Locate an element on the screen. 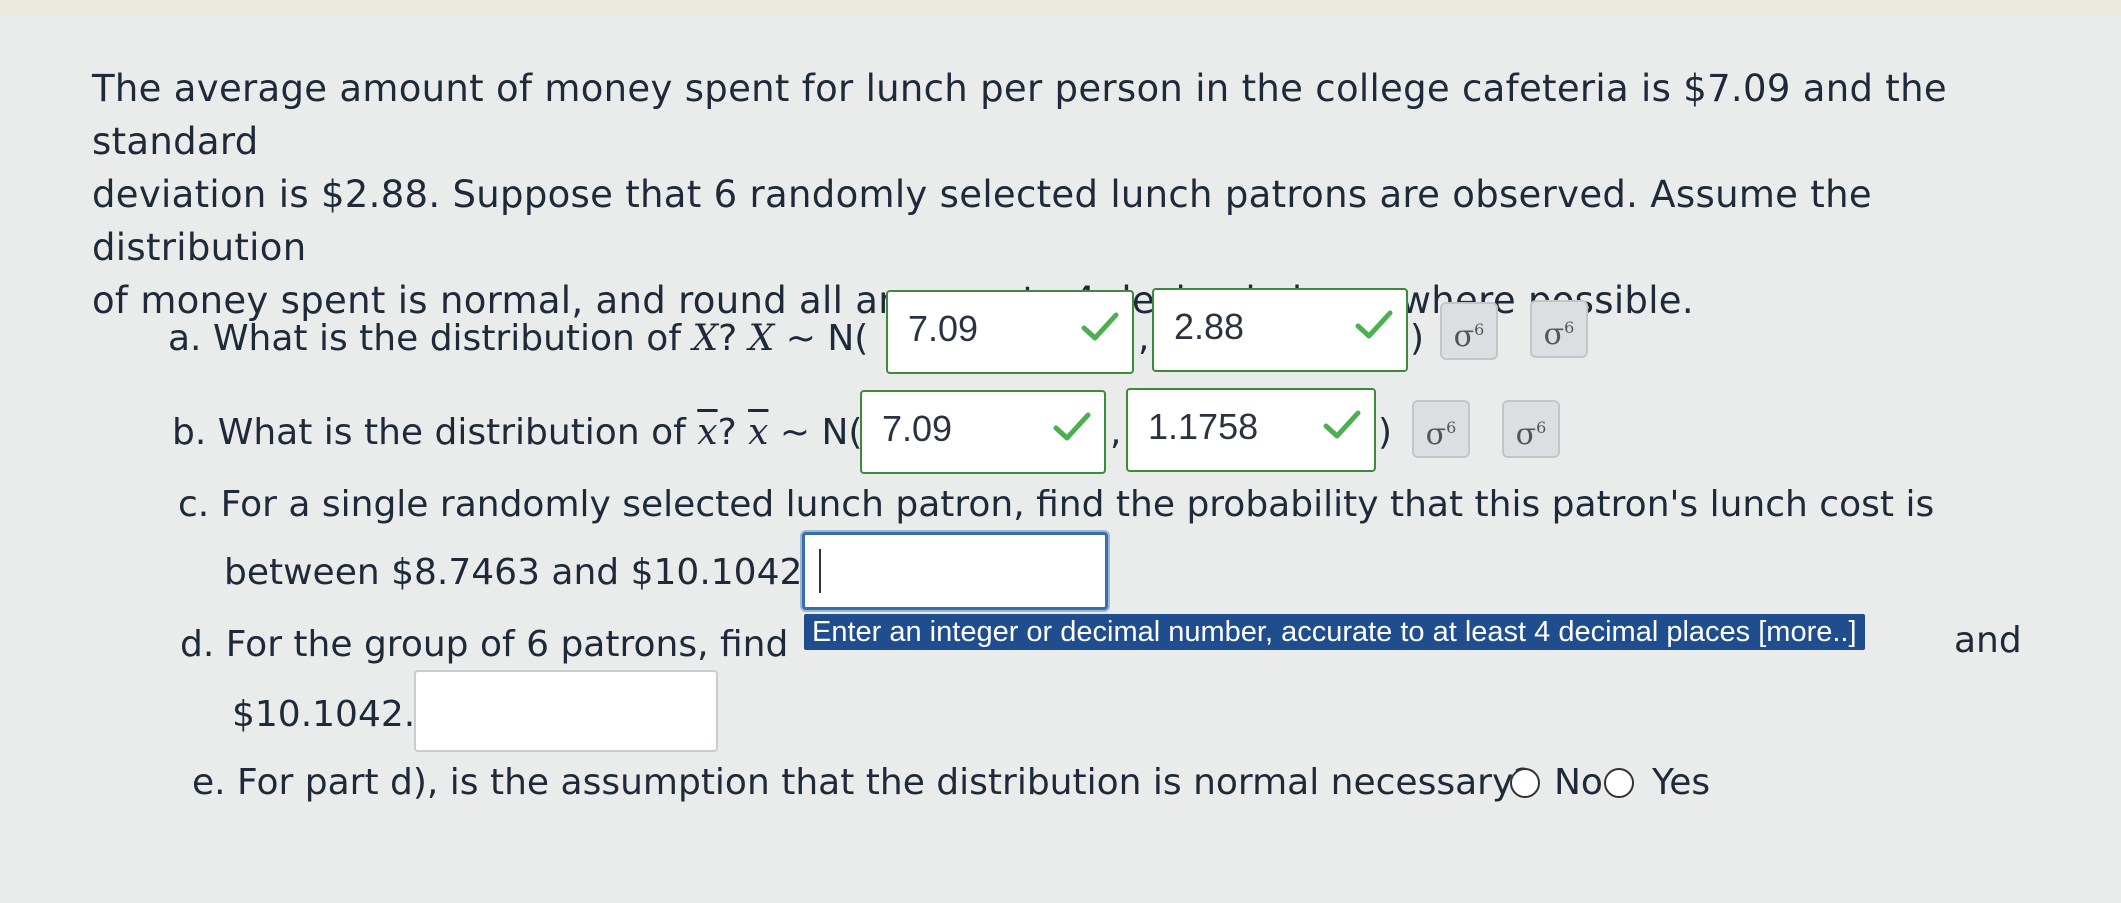  radio-yes-label: Yes is located at coordinates (1681, 782).